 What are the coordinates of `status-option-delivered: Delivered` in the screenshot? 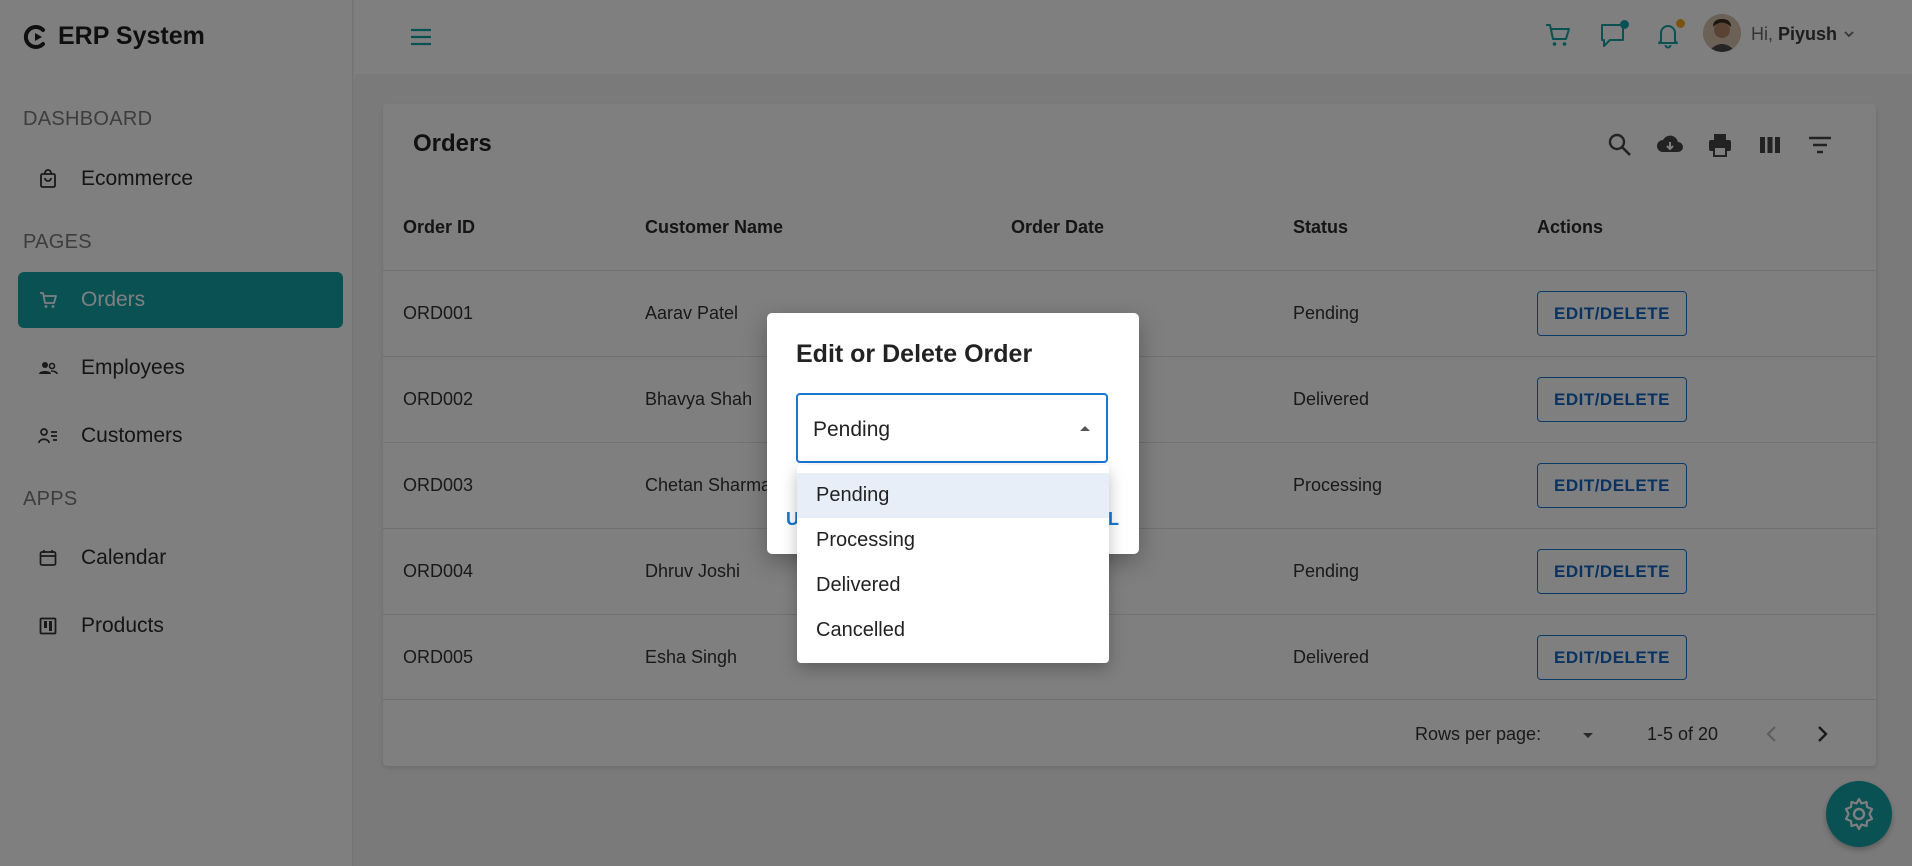 It's located at (953, 585).